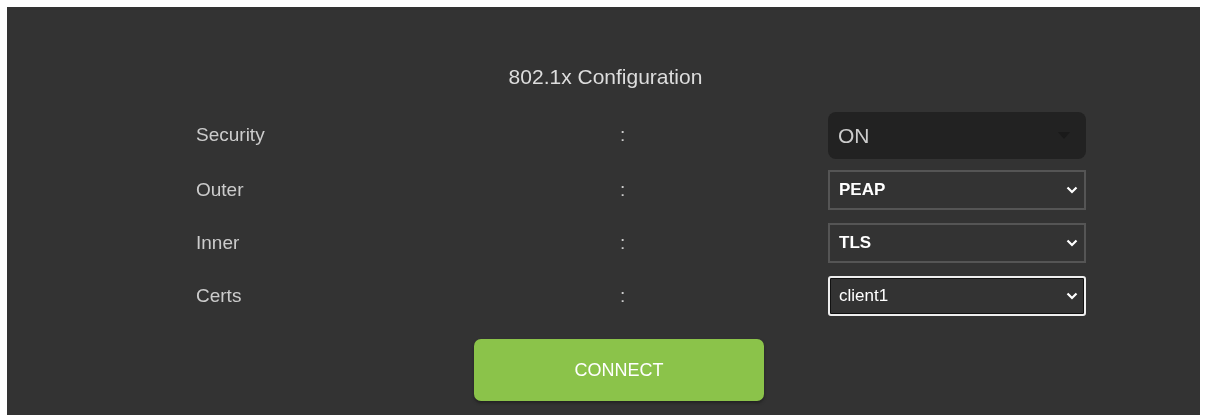  I want to click on field-label: Certs, so click(219, 296).